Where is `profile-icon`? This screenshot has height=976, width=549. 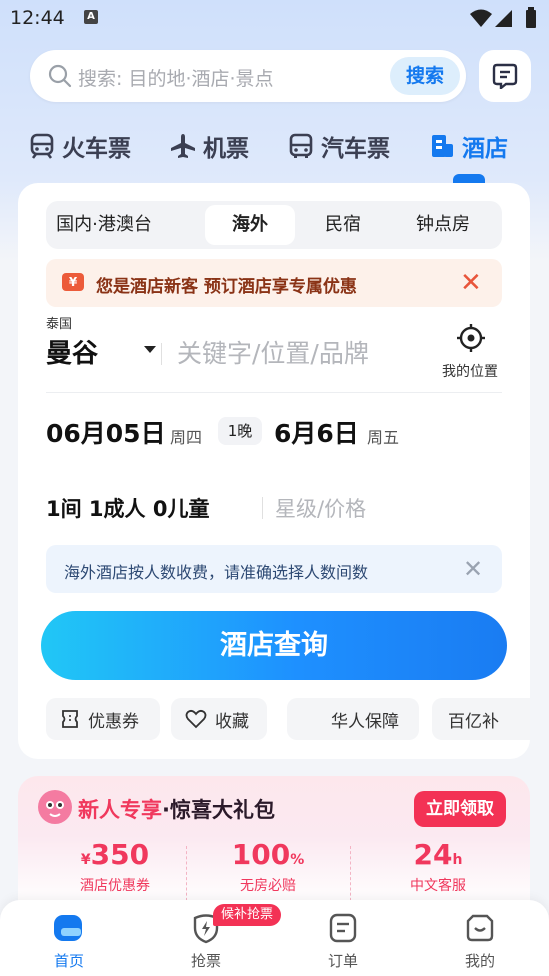 profile-icon is located at coordinates (480, 928).